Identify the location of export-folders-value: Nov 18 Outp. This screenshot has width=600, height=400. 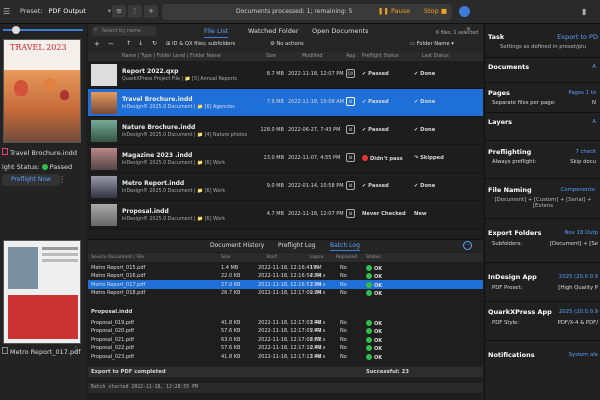
(581, 233).